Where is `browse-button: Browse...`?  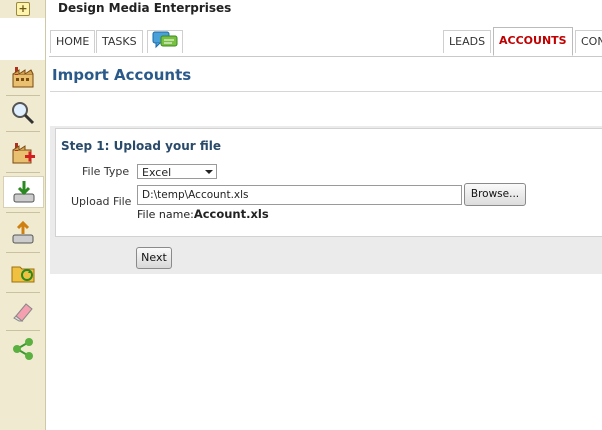
browse-button: Browse... is located at coordinates (495, 194).